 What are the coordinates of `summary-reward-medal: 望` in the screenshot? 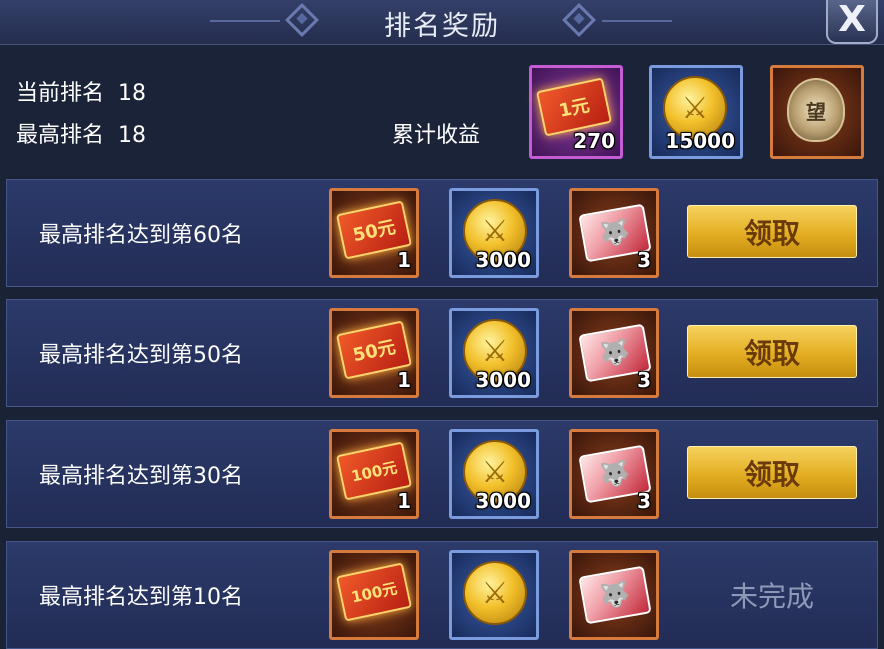 It's located at (817, 112).